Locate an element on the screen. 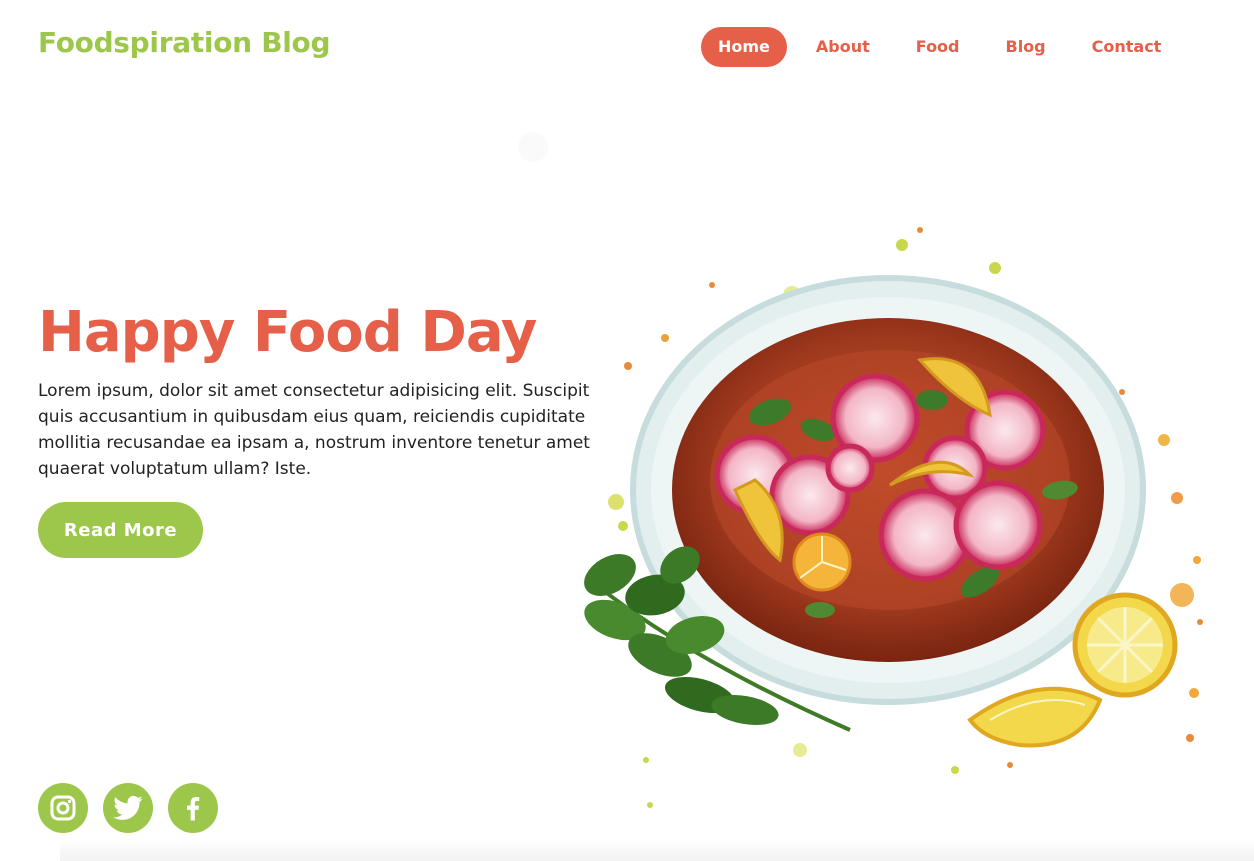  facebook-link is located at coordinates (193, 808).